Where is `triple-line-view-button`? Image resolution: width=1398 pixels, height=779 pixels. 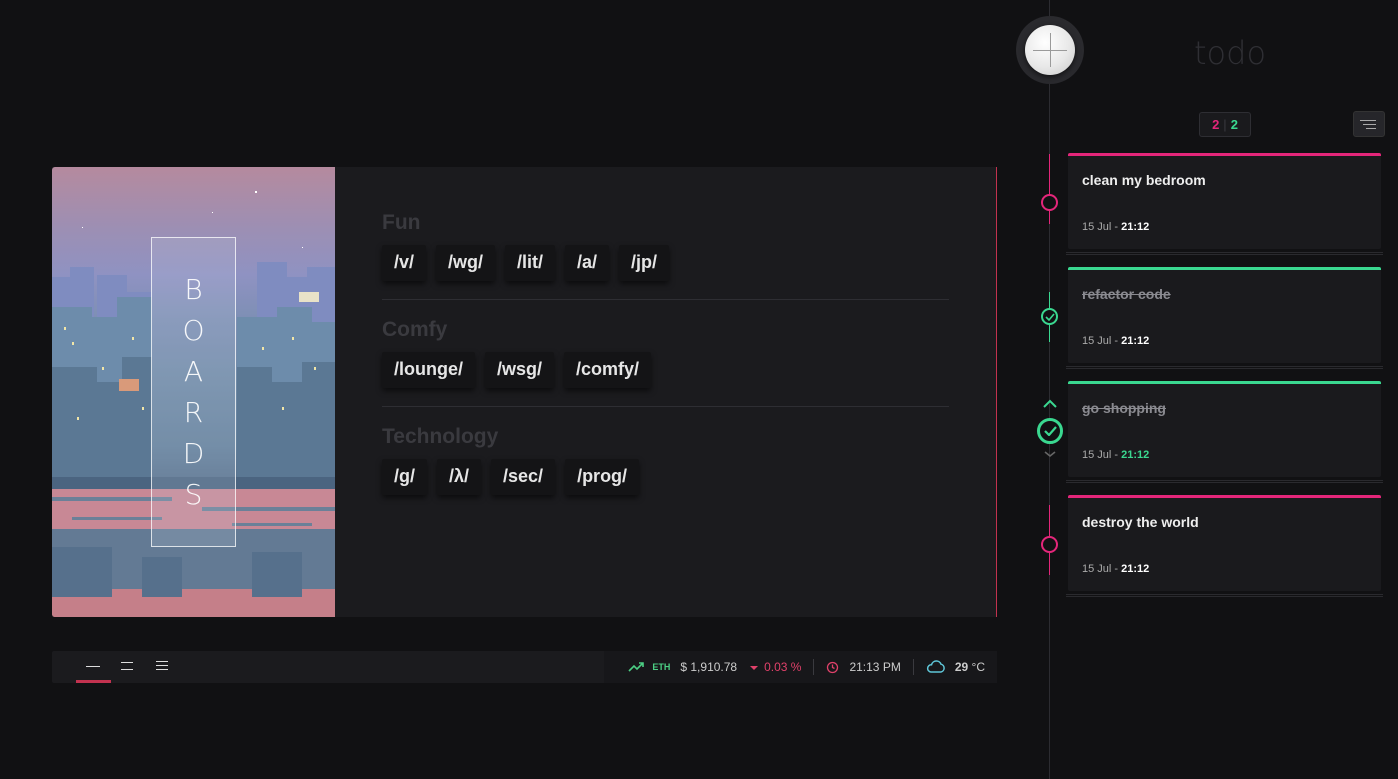
triple-line-view-button is located at coordinates (163, 667).